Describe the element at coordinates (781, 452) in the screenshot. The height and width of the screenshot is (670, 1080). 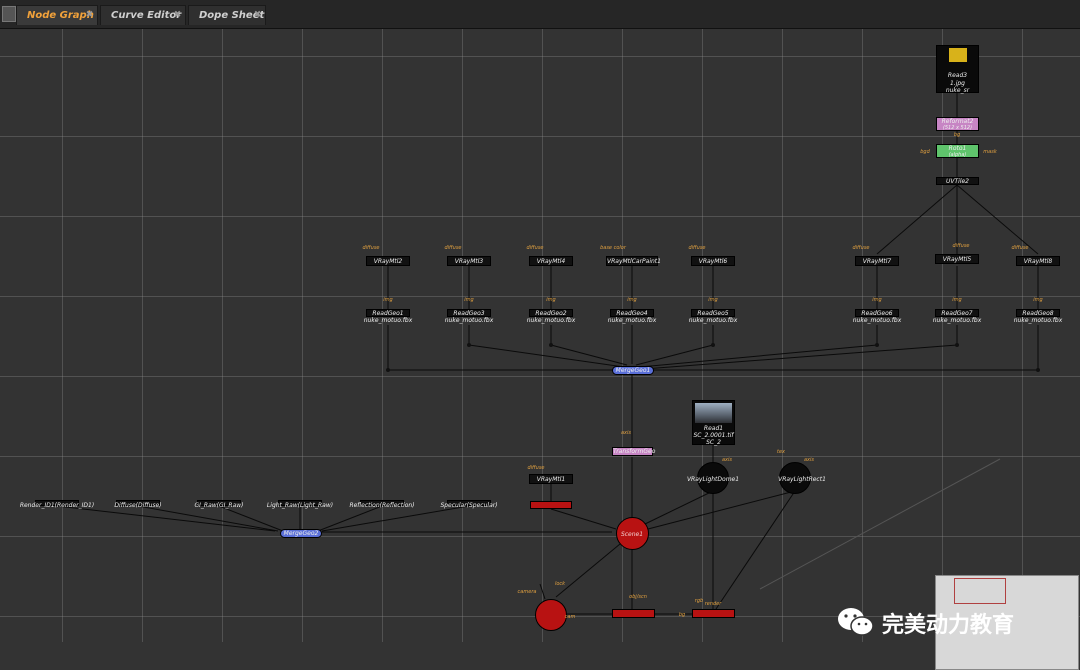
I see `rect-tex-pin: tex` at that location.